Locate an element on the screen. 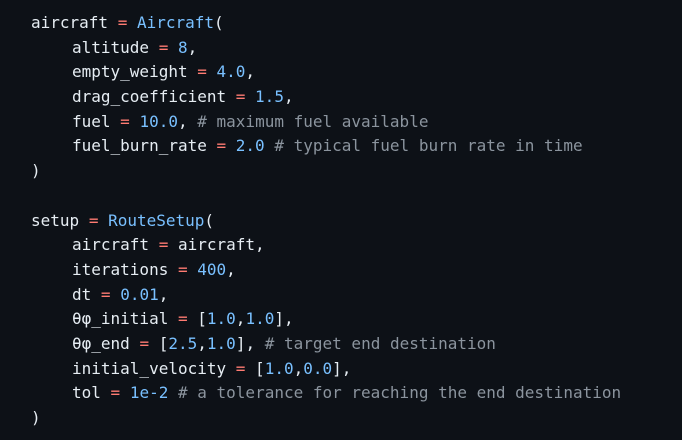 This screenshot has width=682, height=440. arg-value: 4.0 is located at coordinates (231, 72).